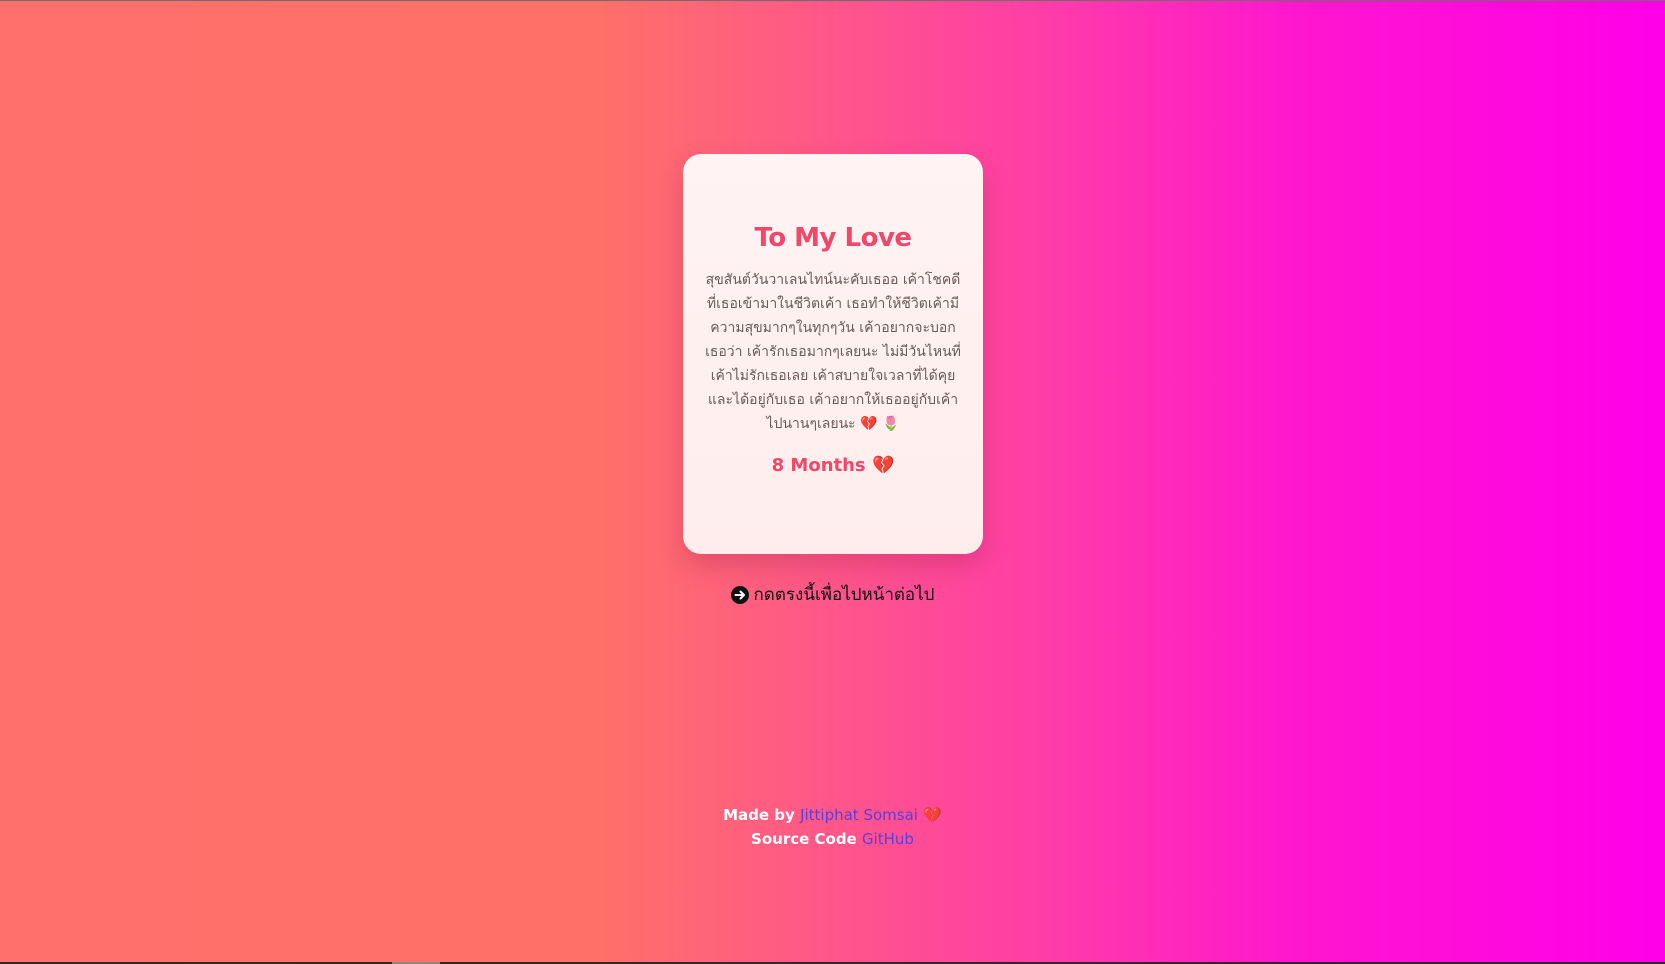 This screenshot has width=1665, height=964. I want to click on footer-source-line: Source Code GitHub, so click(832, 839).